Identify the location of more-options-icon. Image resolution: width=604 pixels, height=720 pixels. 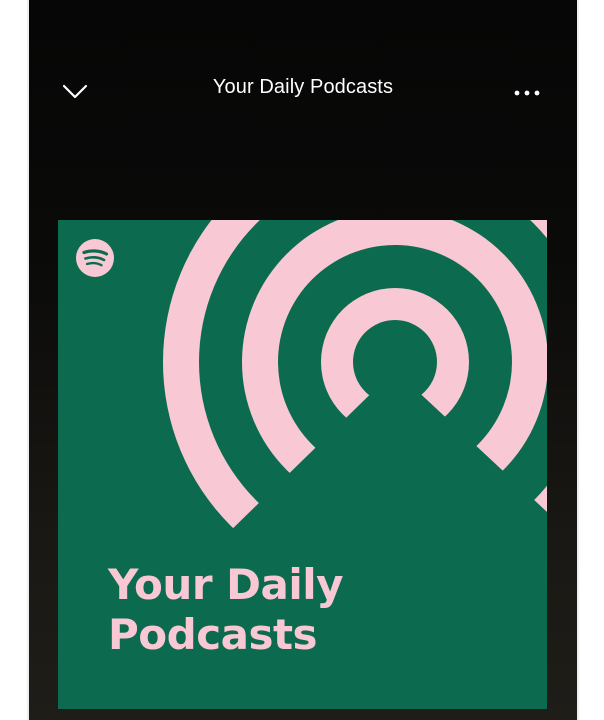
(529, 92).